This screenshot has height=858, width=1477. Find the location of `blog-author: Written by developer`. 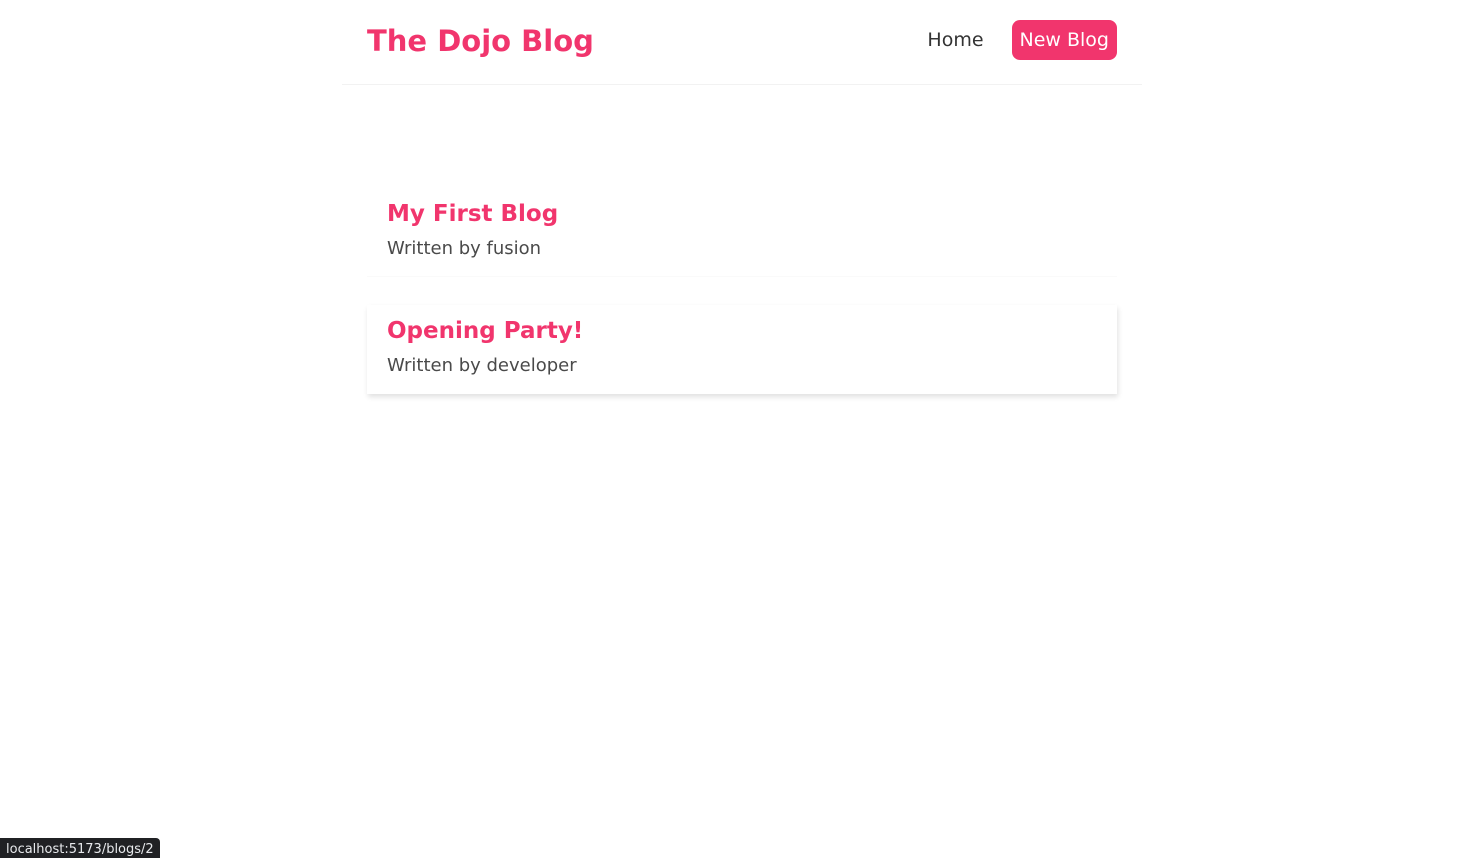

blog-author: Written by developer is located at coordinates (482, 365).